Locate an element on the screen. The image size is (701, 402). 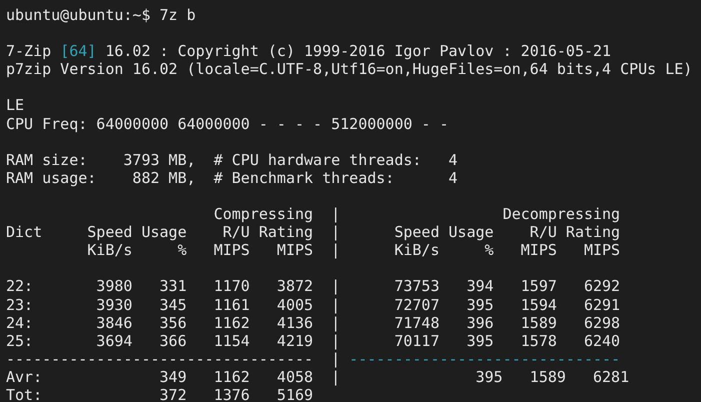
terminal-line: KiB/s % MIPS MIPS | KiB/s % MIPS MIPS is located at coordinates (353, 250).